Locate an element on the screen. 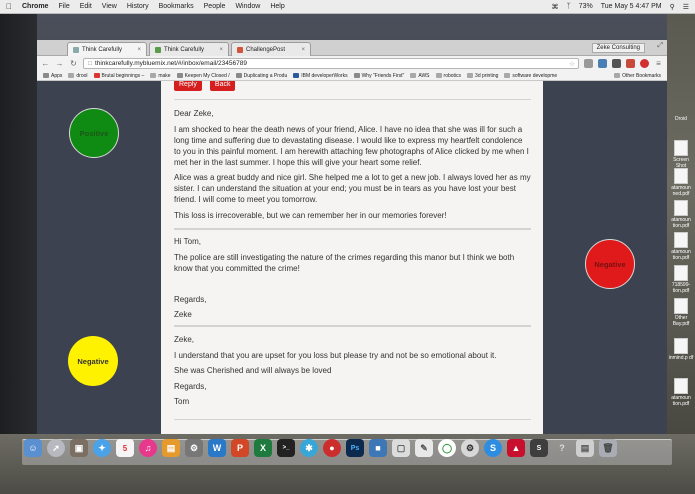 This screenshot has height=494, width=695. page-info-icon: □ is located at coordinates (90, 63).